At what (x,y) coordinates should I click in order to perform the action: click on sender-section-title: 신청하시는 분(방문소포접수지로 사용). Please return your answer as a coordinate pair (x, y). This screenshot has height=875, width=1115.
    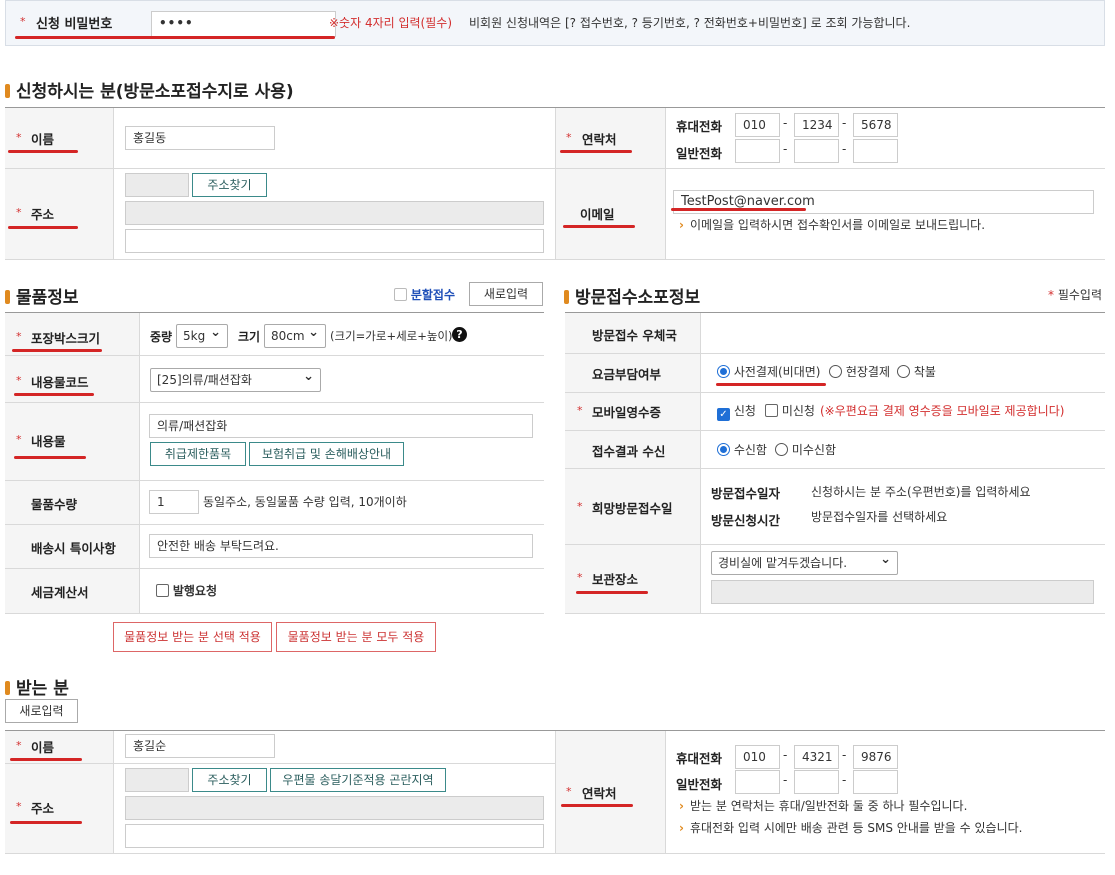
    Looking at the image, I should click on (149, 89).